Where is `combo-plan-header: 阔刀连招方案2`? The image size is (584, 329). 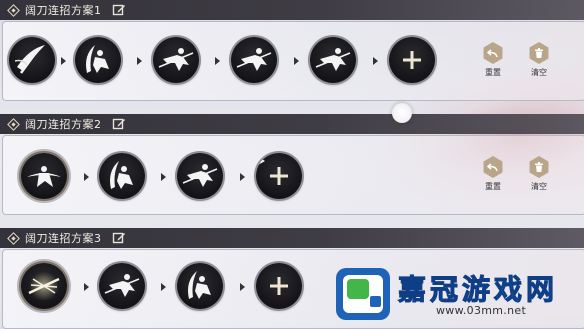 combo-plan-header: 阔刀连招方案2 is located at coordinates (292, 124).